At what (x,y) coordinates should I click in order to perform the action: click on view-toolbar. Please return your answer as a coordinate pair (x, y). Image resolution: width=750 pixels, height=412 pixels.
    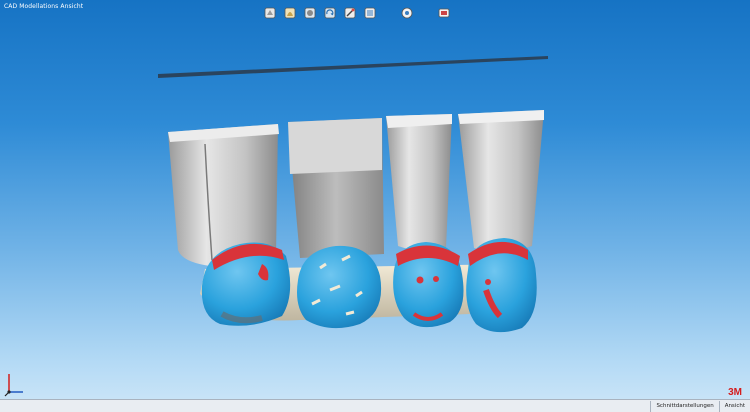
    Looking at the image, I should click on (356, 13).